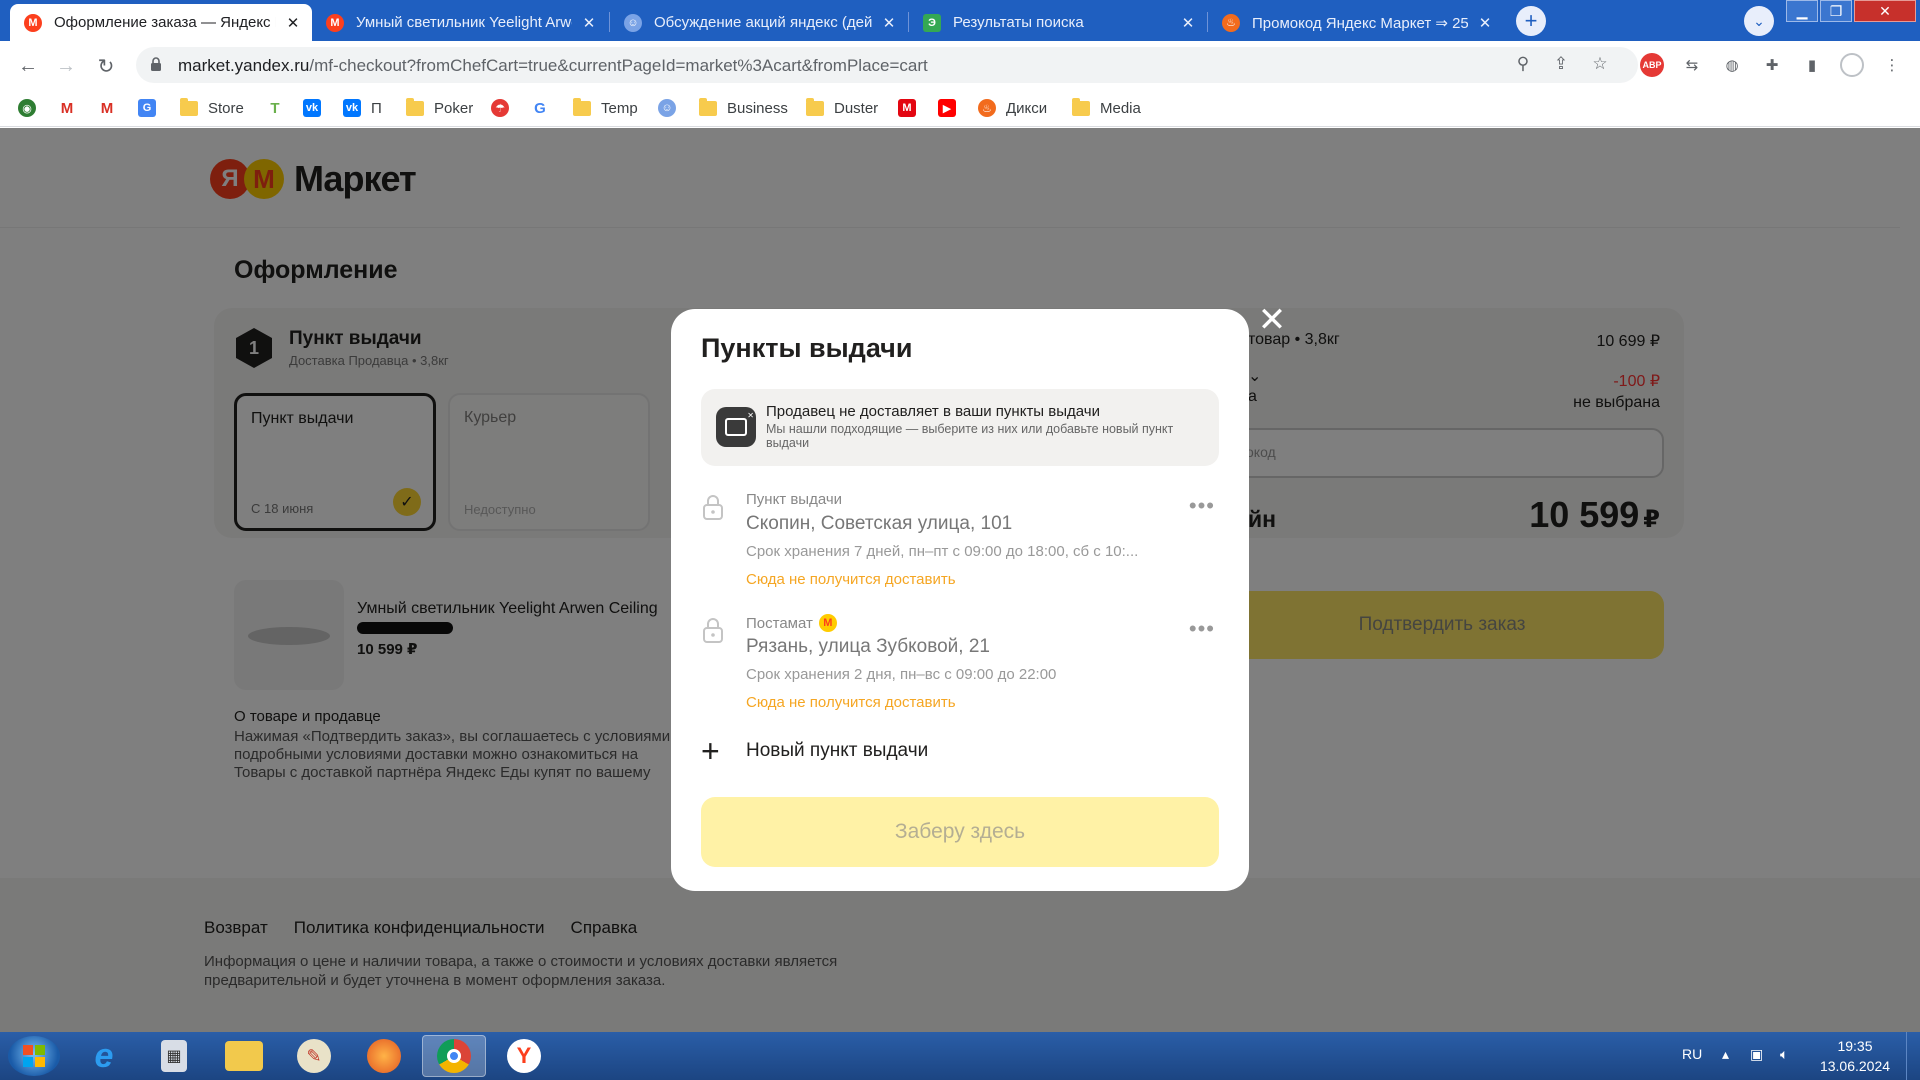 The image size is (1920, 1080). I want to click on bookmark-umbrella: ☂, so click(505, 108).